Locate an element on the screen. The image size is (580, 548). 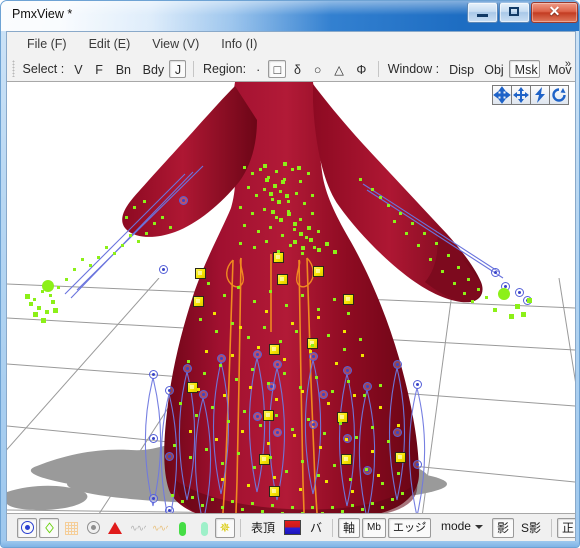
gear-icon: ✵ is located at coordinates (225, 527).